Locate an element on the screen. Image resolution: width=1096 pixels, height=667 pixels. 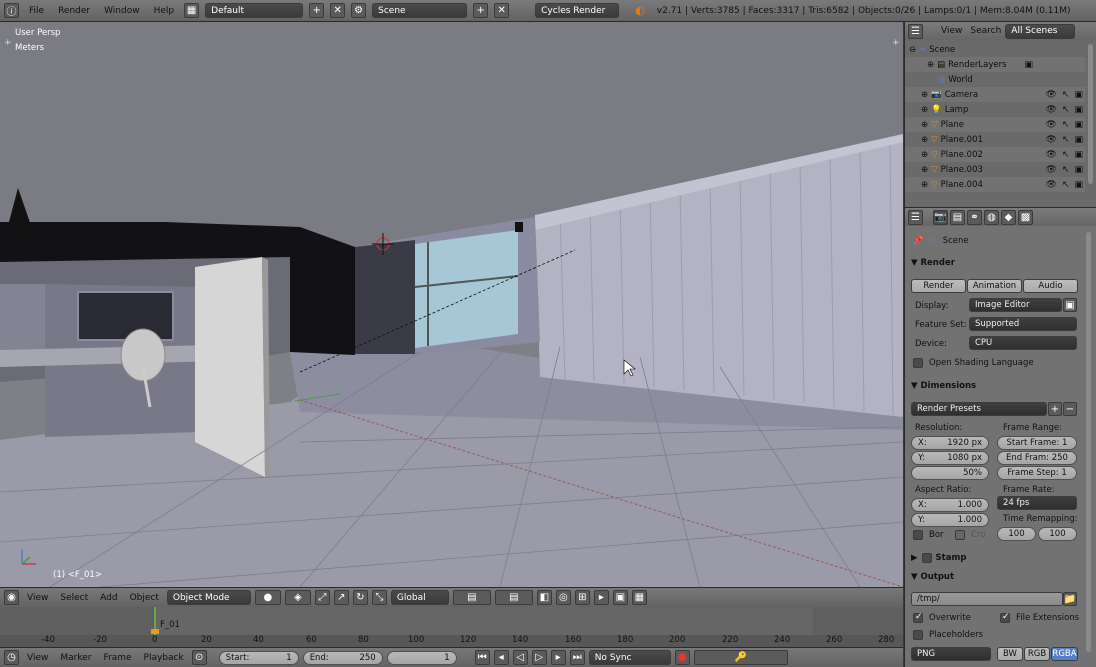
menu-render: Render is located at coordinates (74, 11).